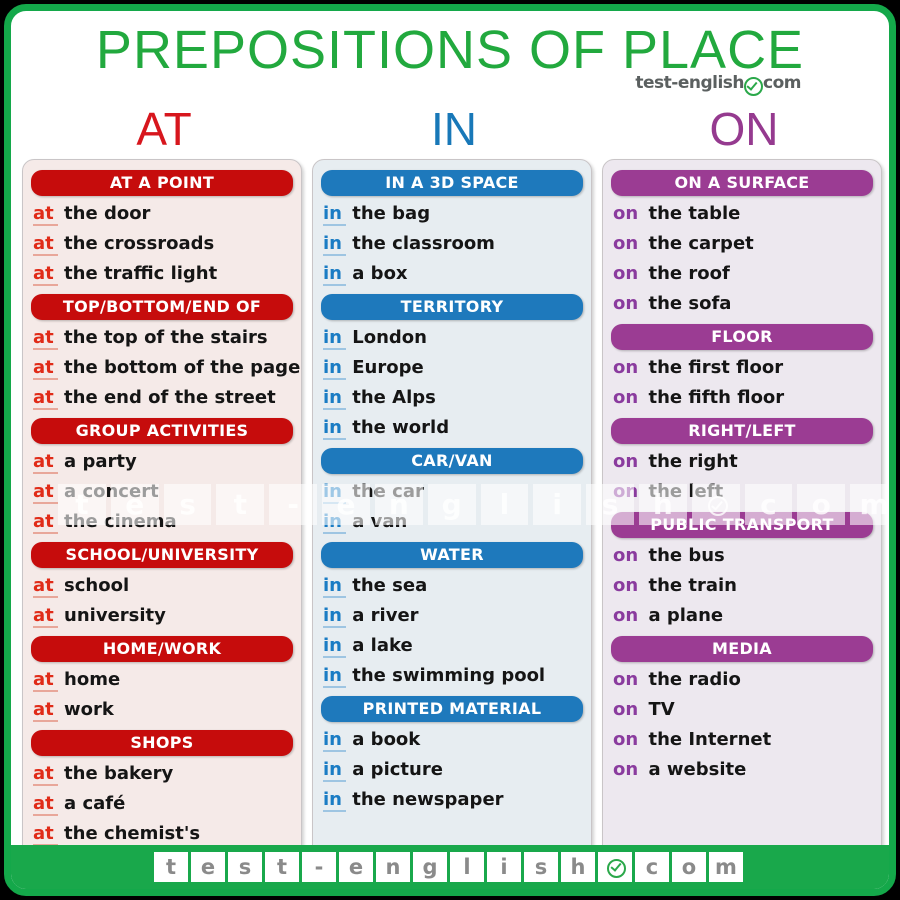 This screenshot has height=900, width=900. What do you see at coordinates (467, 867) in the screenshot?
I see `footer-letter-tile: l` at bounding box center [467, 867].